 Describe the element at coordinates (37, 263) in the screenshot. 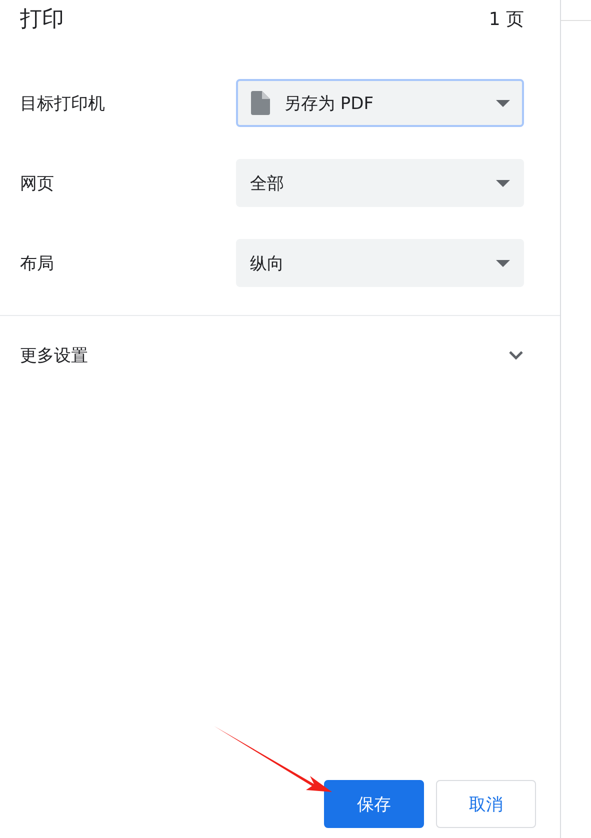

I see `setting-label: 布局` at that location.